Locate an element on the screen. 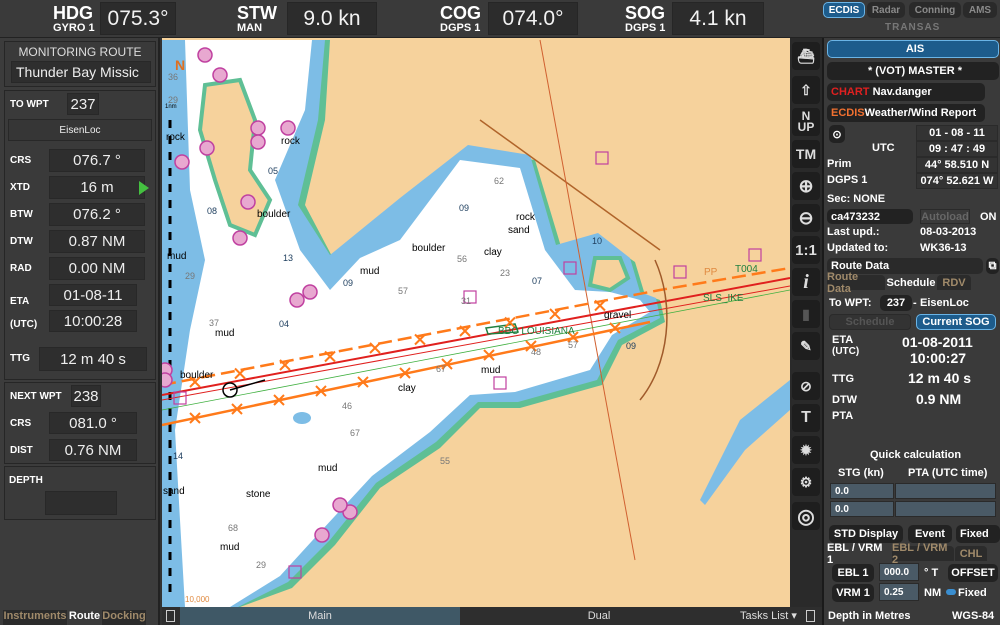 This screenshot has width=1000, height=625. to-wpt-number: 237 is located at coordinates (83, 104).